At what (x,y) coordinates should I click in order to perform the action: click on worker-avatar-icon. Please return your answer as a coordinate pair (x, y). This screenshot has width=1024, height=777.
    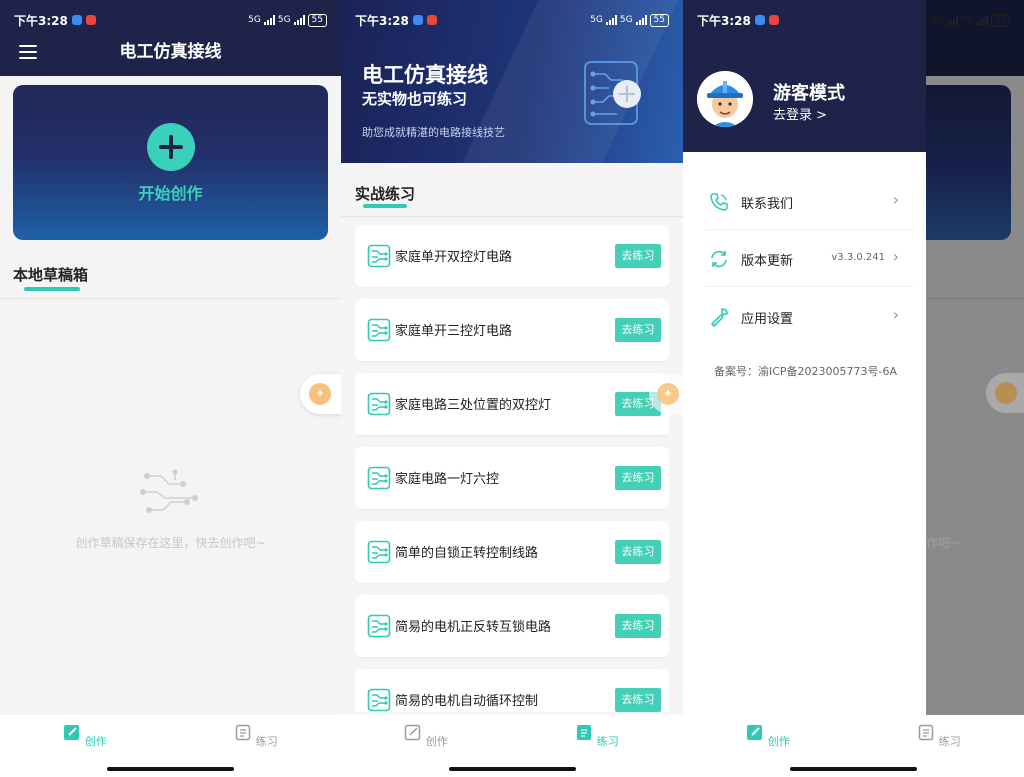
    Looking at the image, I should click on (725, 99).